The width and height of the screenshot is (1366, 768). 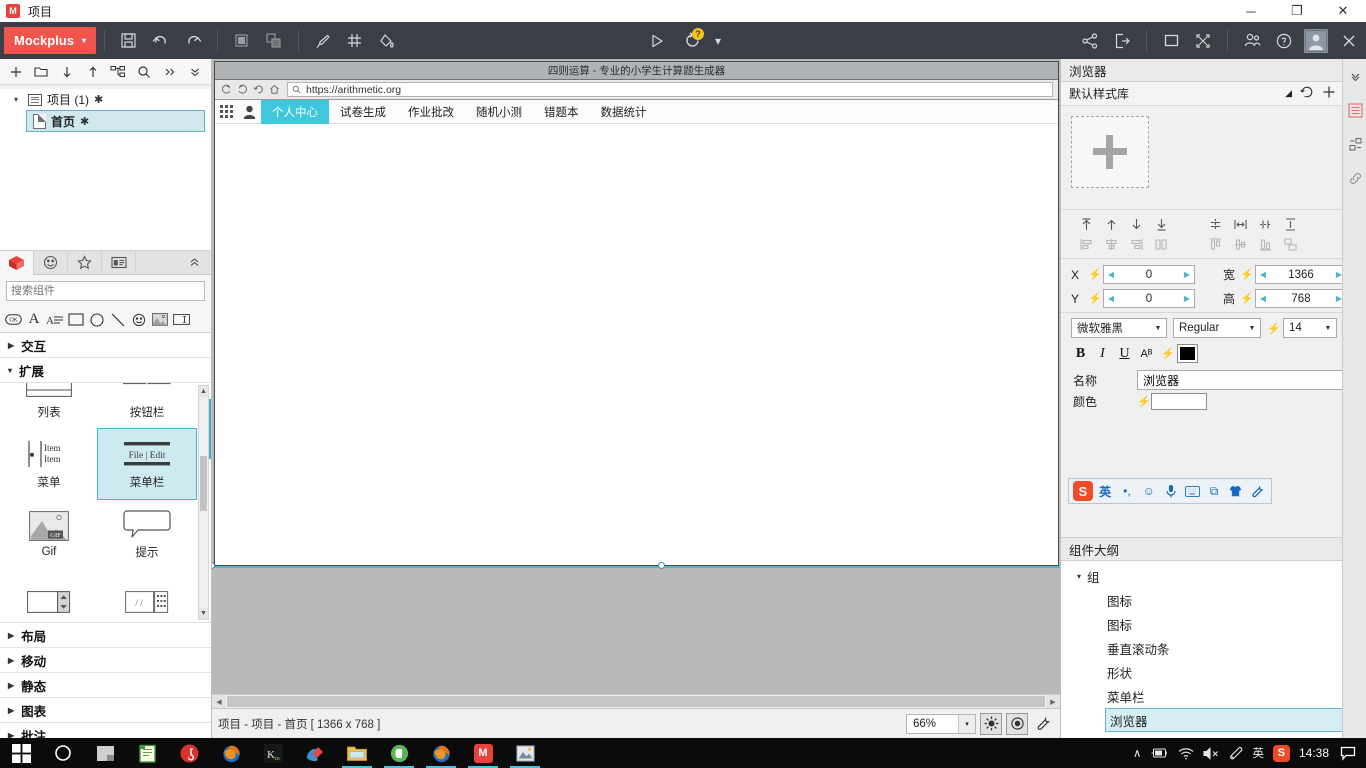 What do you see at coordinates (1349, 41) in the screenshot?
I see `toolbar-close-icon` at bounding box center [1349, 41].